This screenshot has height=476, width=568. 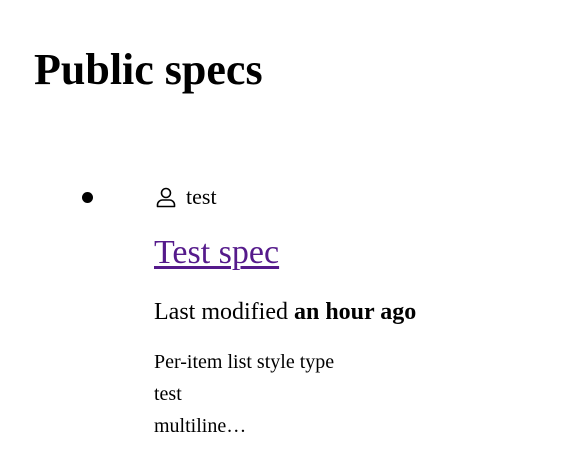 I want to click on description-line: Per-item list style type, so click(x=244, y=362).